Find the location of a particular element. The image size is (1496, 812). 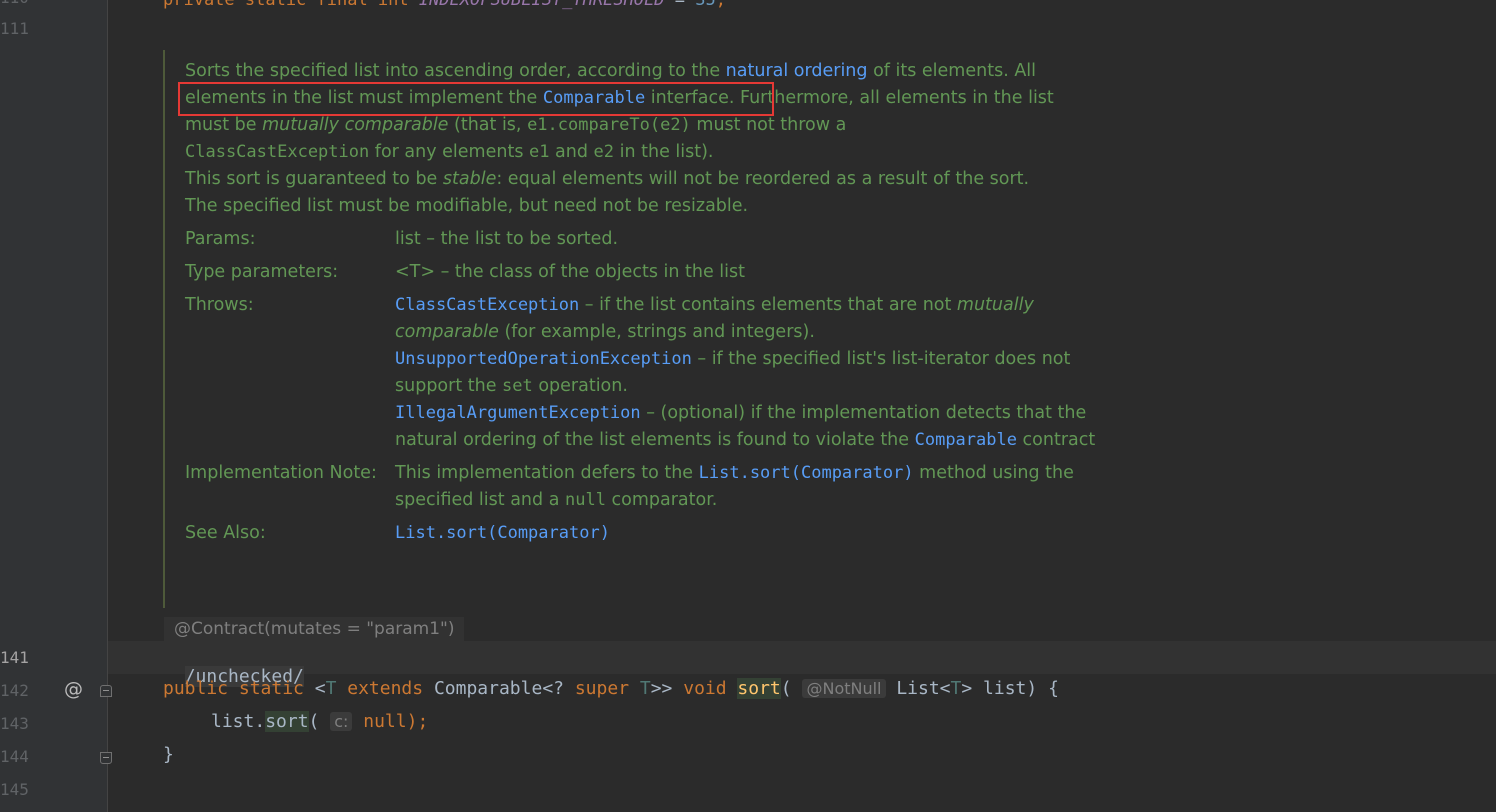

list-sort-link: List.sort(Comparator) is located at coordinates (806, 473).